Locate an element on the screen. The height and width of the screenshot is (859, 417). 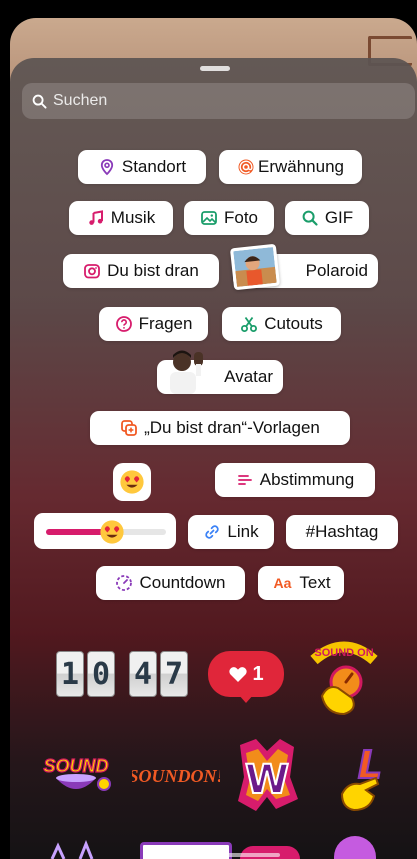
sticker-standort: Standort is located at coordinates (142, 167).